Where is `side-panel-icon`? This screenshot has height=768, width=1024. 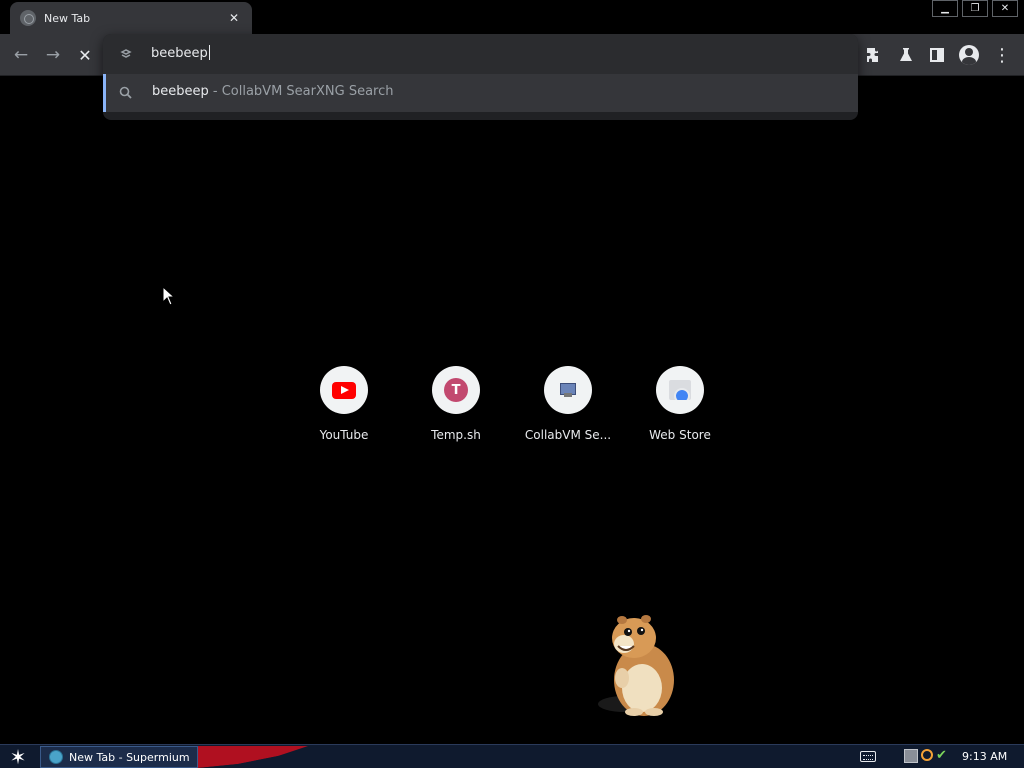
side-panel-icon is located at coordinates (937, 55).